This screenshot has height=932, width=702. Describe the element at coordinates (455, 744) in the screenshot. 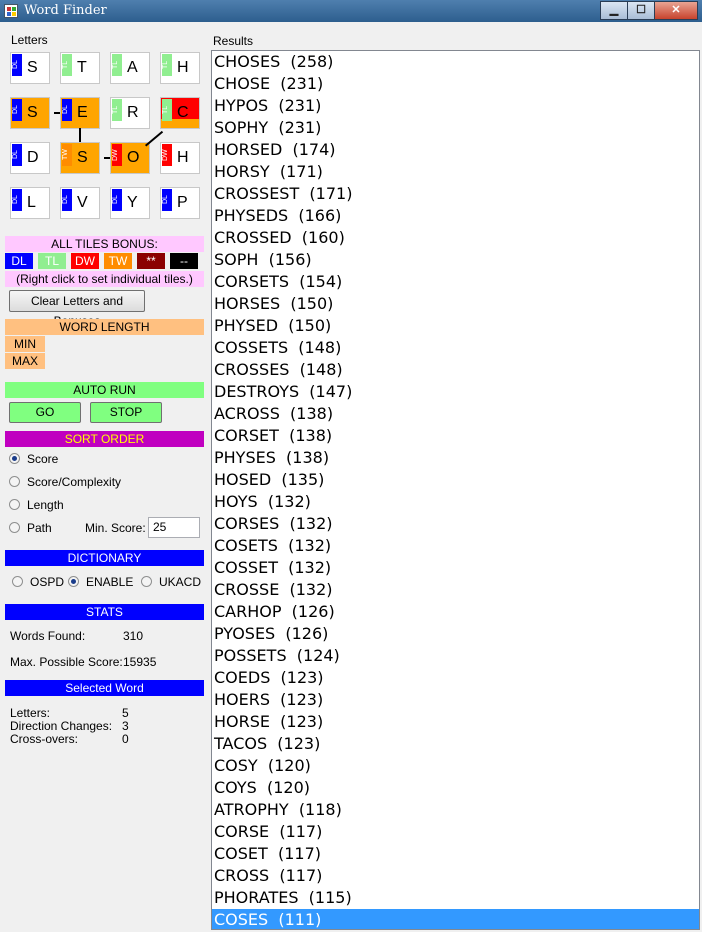

I see `result-item: TACOS (123)` at that location.